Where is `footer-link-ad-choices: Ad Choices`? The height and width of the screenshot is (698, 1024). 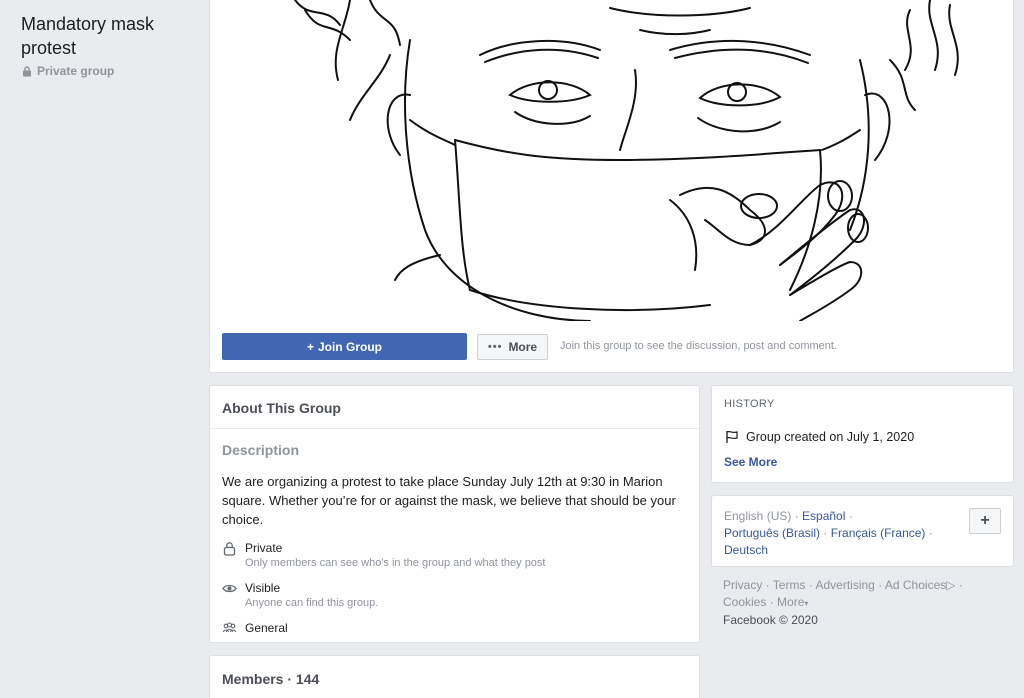 footer-link-ad-choices: Ad Choices is located at coordinates (915, 585).